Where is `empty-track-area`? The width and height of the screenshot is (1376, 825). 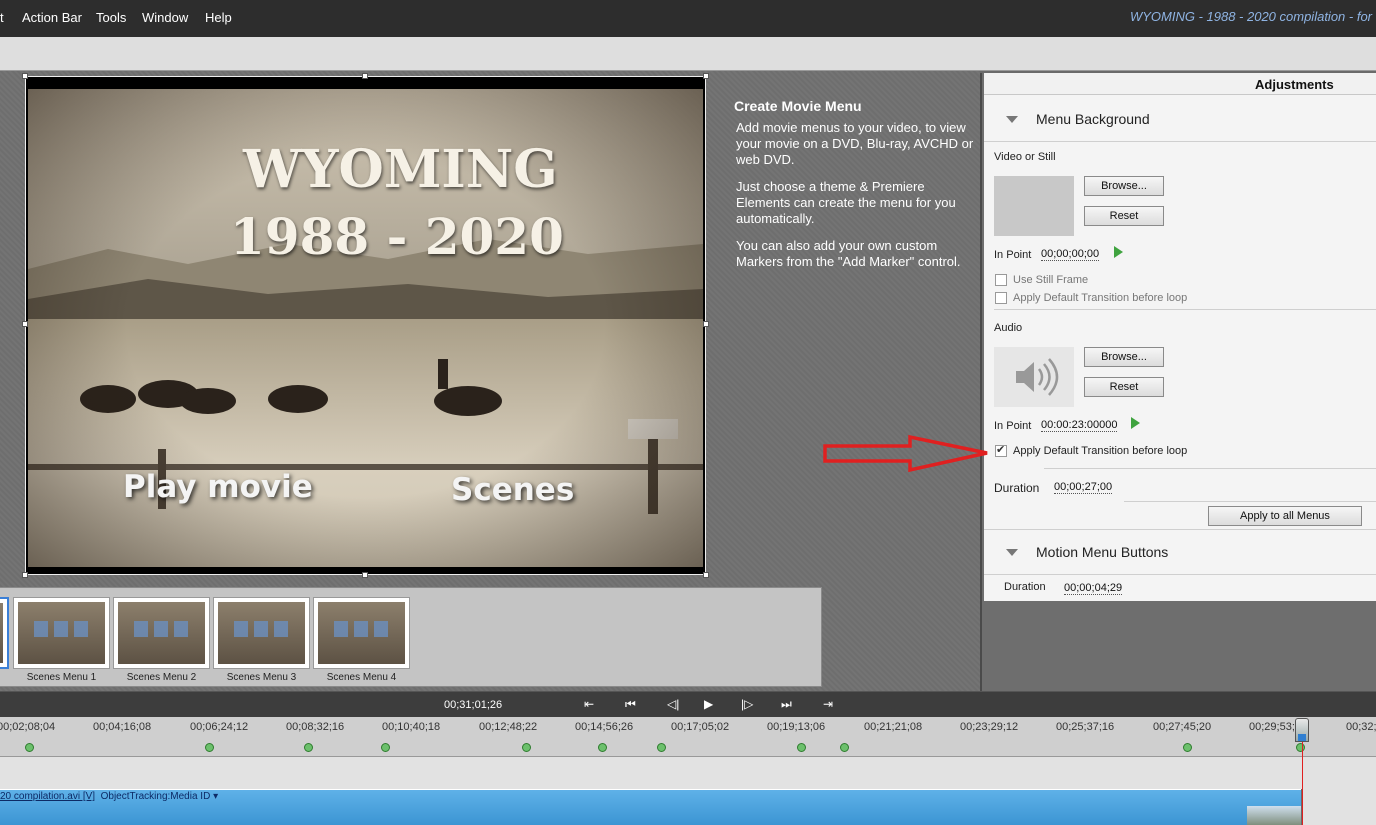 empty-track-area is located at coordinates (1339, 807).